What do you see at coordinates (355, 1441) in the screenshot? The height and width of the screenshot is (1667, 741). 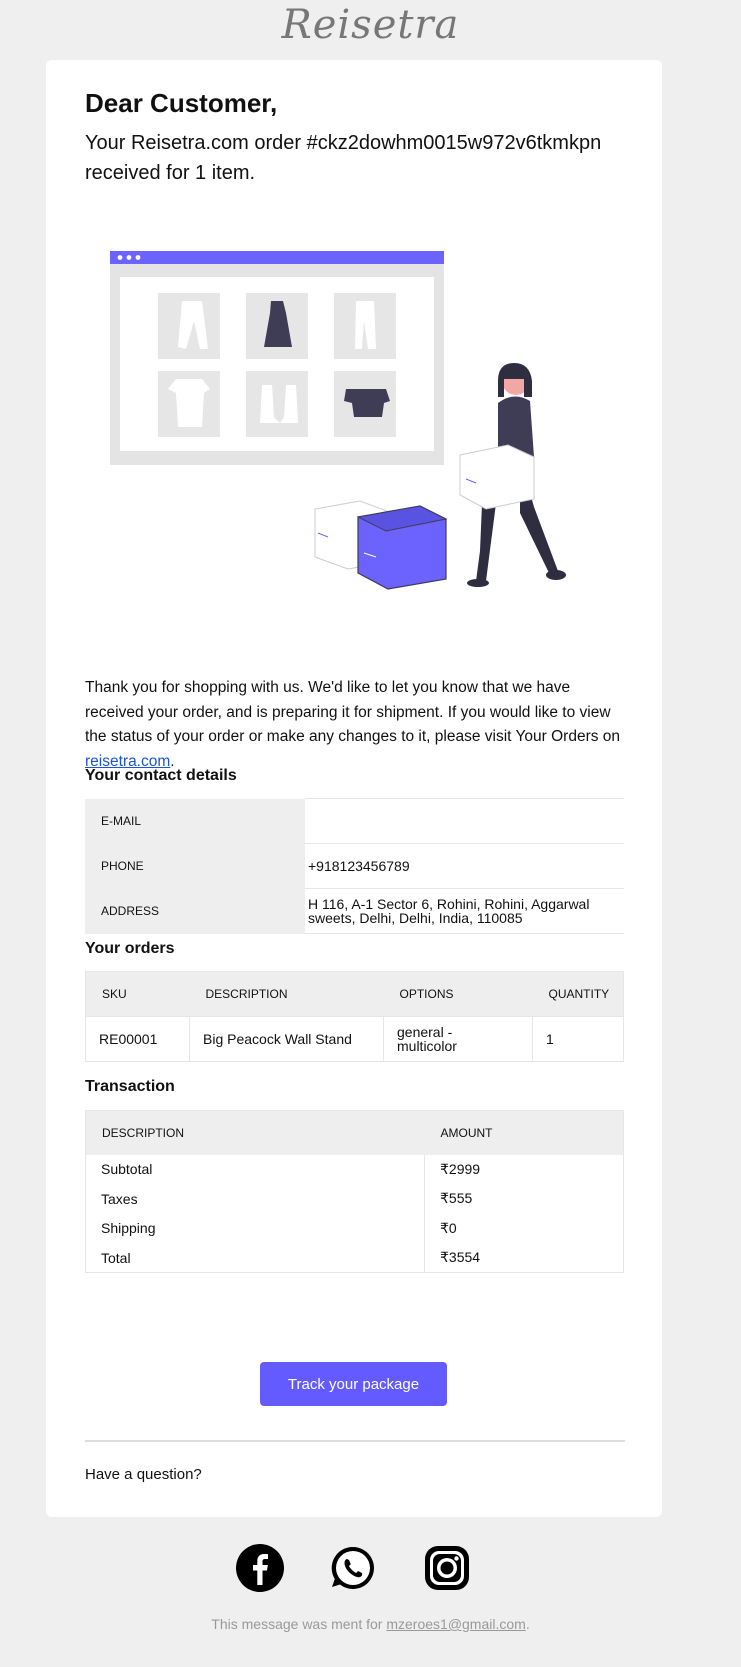 I see `divider` at bounding box center [355, 1441].